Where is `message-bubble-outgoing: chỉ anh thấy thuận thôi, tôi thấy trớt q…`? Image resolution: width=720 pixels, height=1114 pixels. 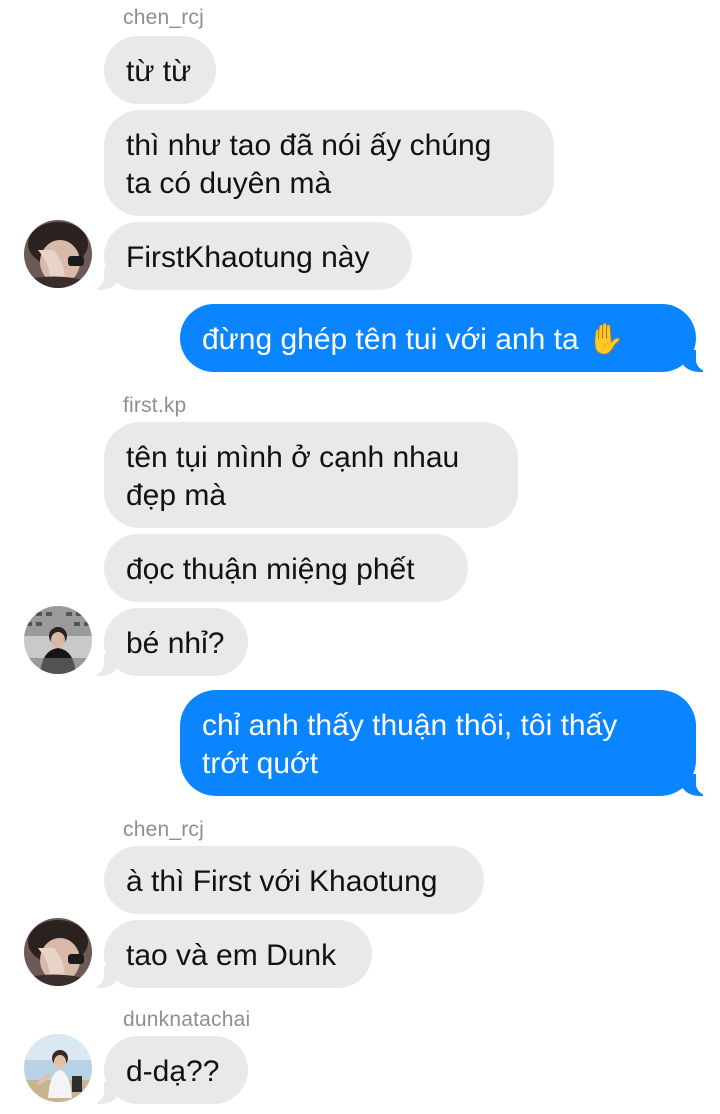 message-bubble-outgoing: chỉ anh thấy thuận thôi, tôi thấy trớt q… is located at coordinates (445, 743).